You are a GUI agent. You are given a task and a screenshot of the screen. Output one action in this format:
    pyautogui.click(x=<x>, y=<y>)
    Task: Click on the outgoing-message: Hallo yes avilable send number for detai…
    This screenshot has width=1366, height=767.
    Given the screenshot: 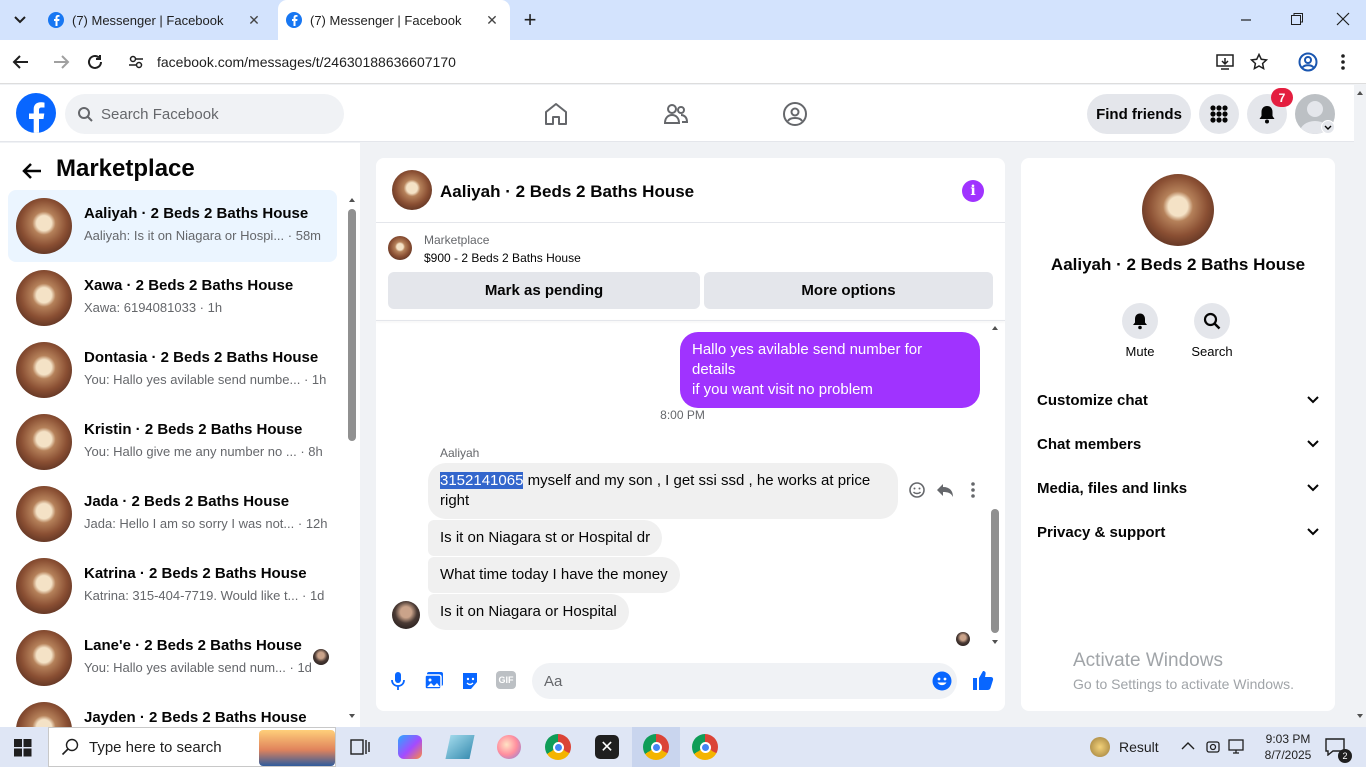 What is the action you would take?
    pyautogui.click(x=830, y=370)
    